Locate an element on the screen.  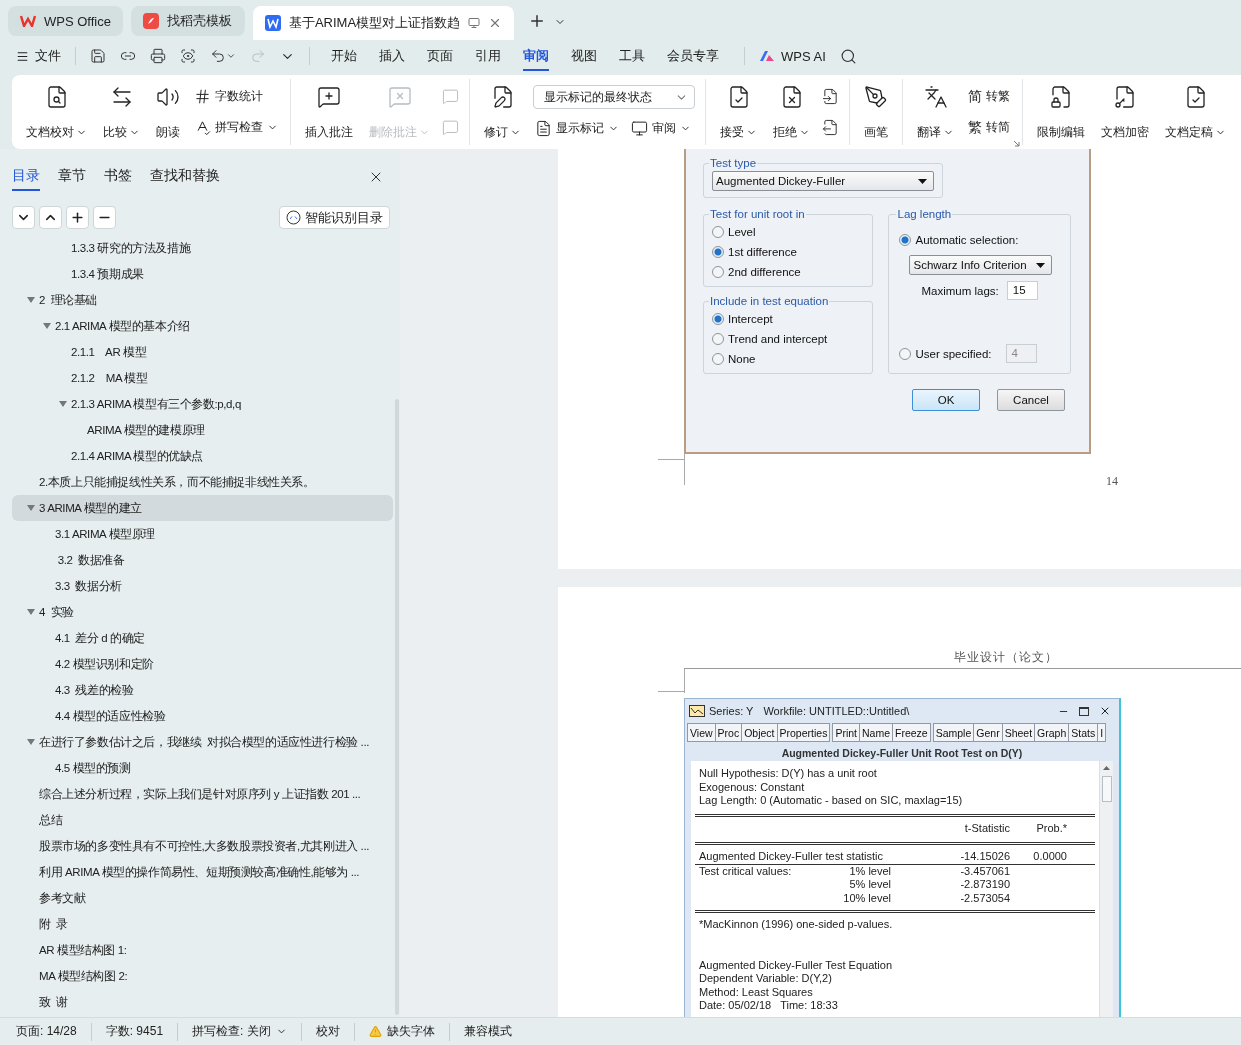
ribbon-button: 显示标记 is located at coordinates (577, 128).